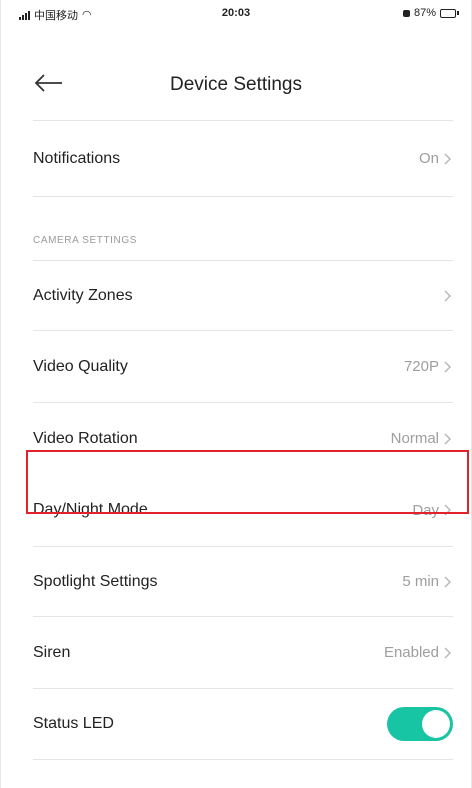 Image resolution: width=472 pixels, height=788 pixels. I want to click on row-value: Normal, so click(414, 438).